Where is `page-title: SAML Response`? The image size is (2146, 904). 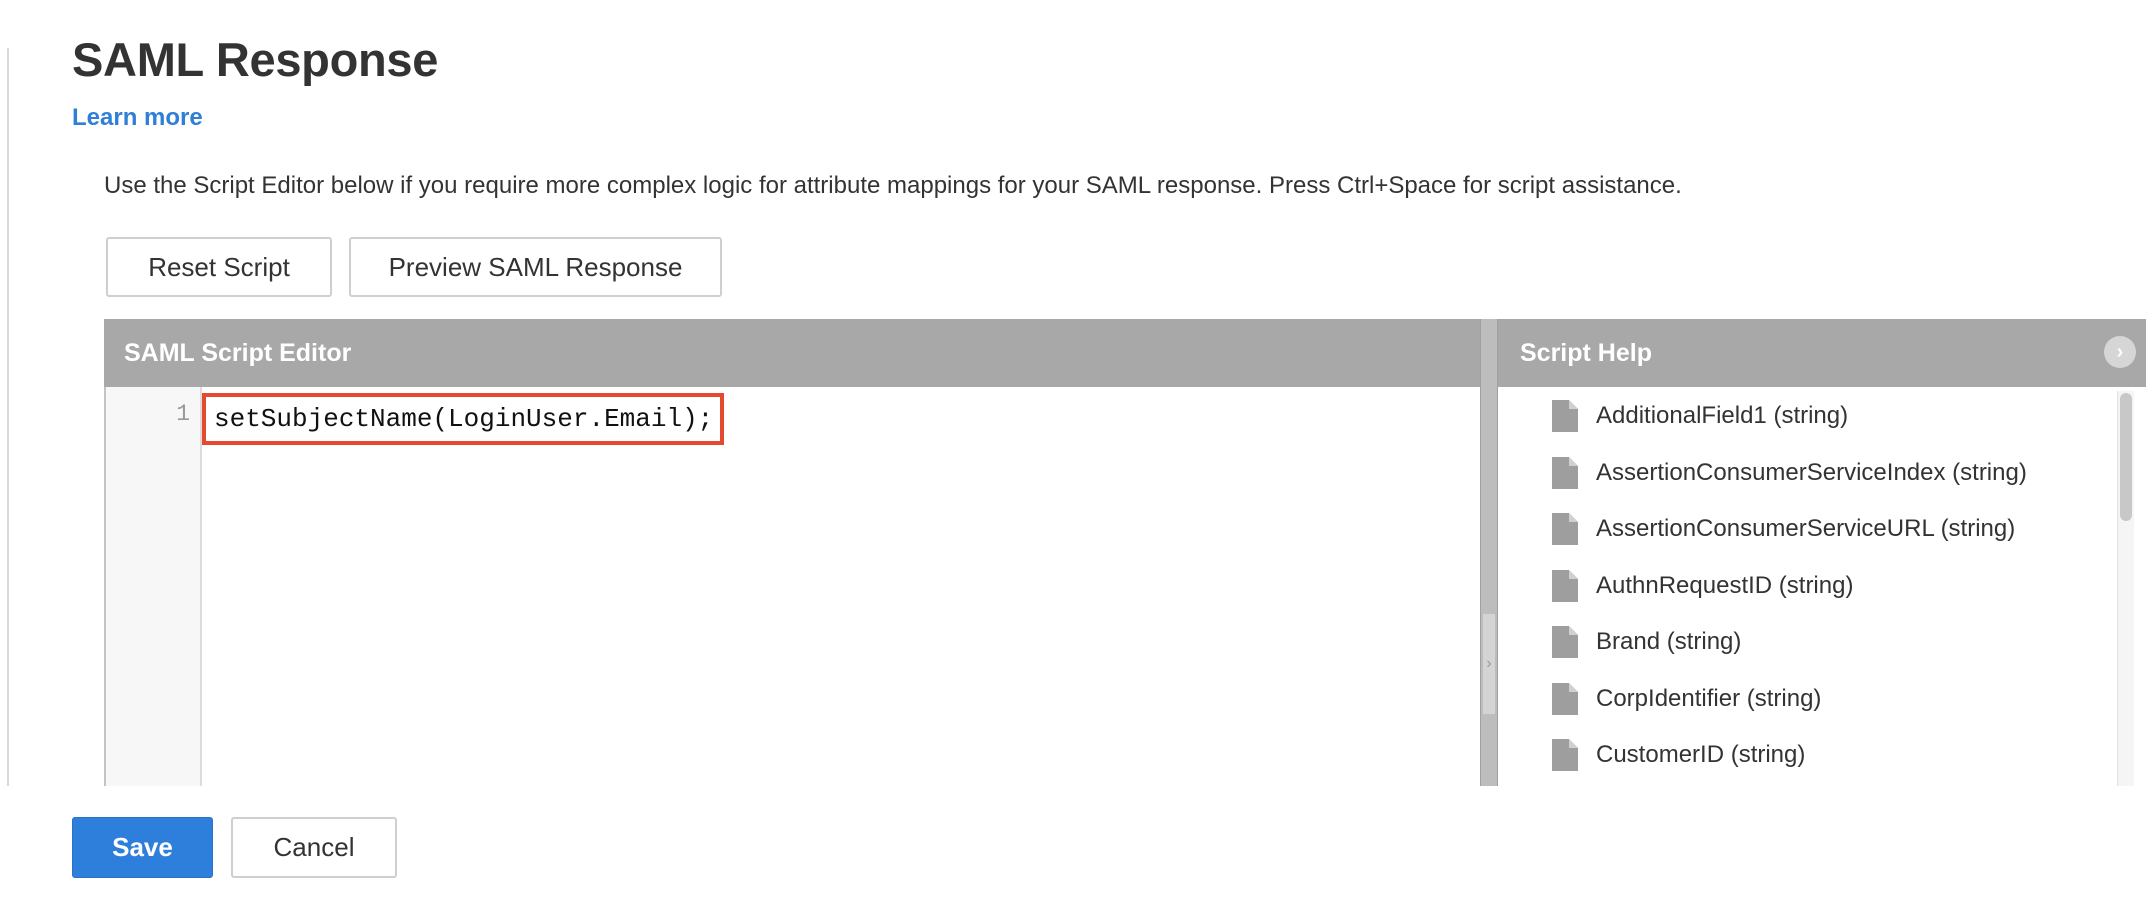 page-title: SAML Response is located at coordinates (255, 59).